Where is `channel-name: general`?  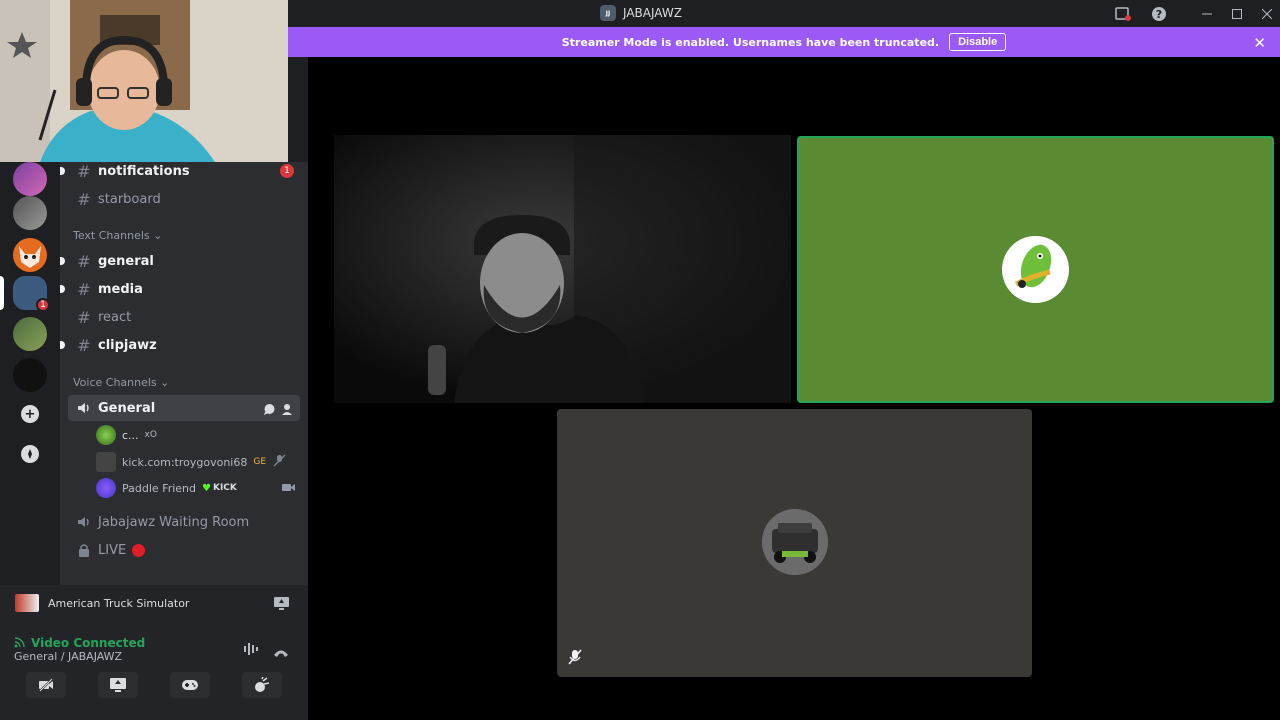 channel-name: general is located at coordinates (126, 261).